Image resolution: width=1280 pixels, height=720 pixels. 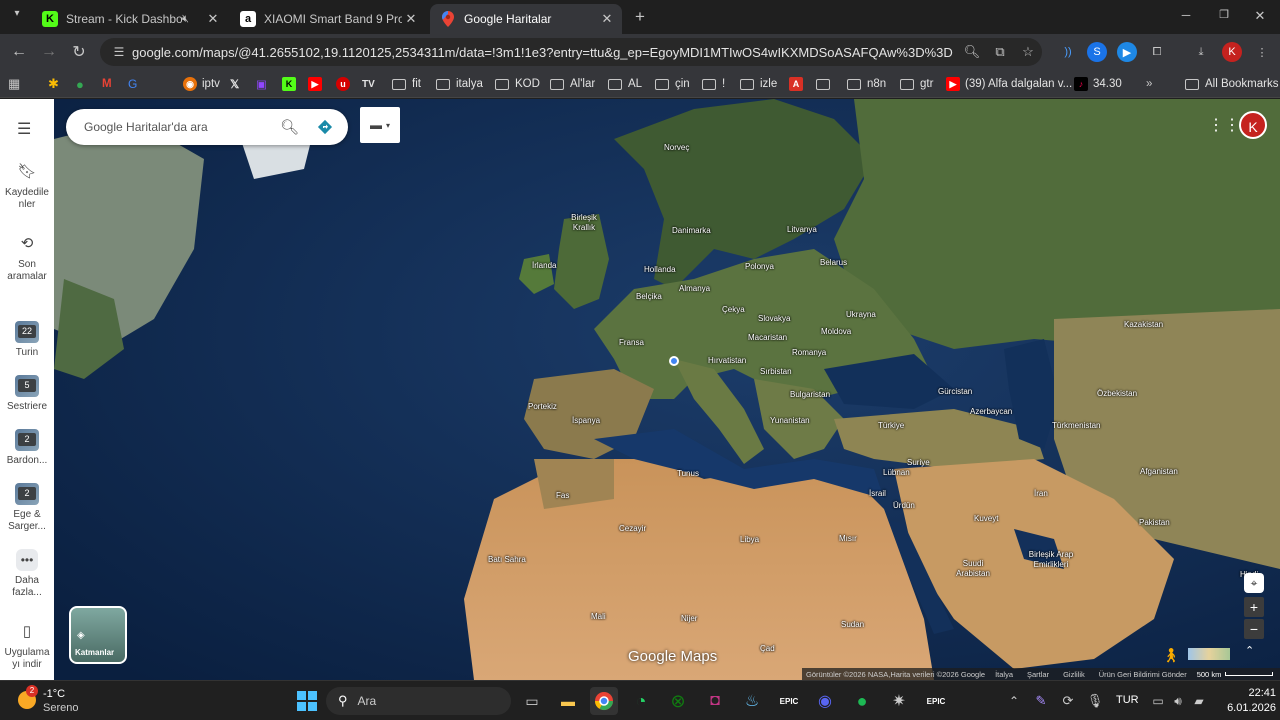 I want to click on bookmark-folder-izle: izle, so click(x=758, y=84).